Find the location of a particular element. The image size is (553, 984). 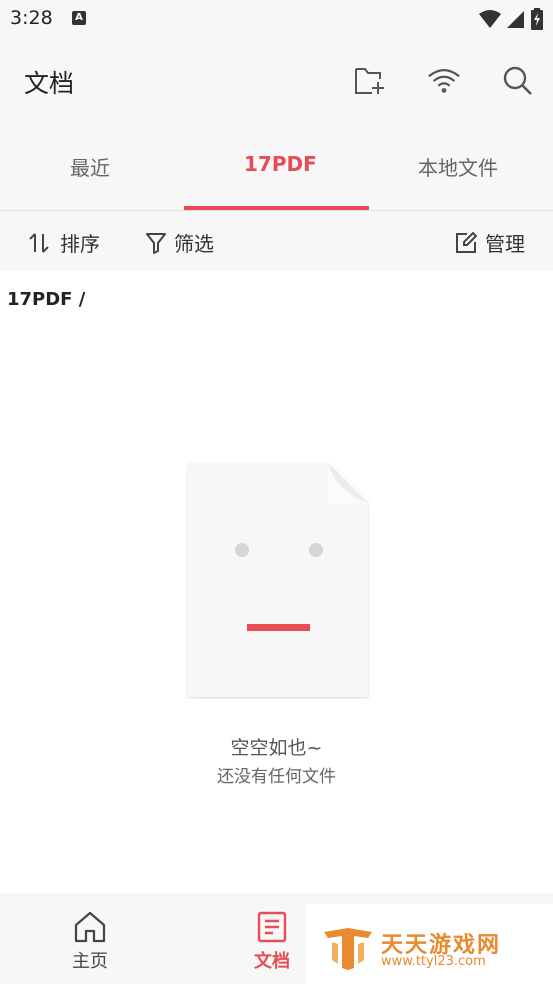

wifi-transfer-button is located at coordinates (444, 81).